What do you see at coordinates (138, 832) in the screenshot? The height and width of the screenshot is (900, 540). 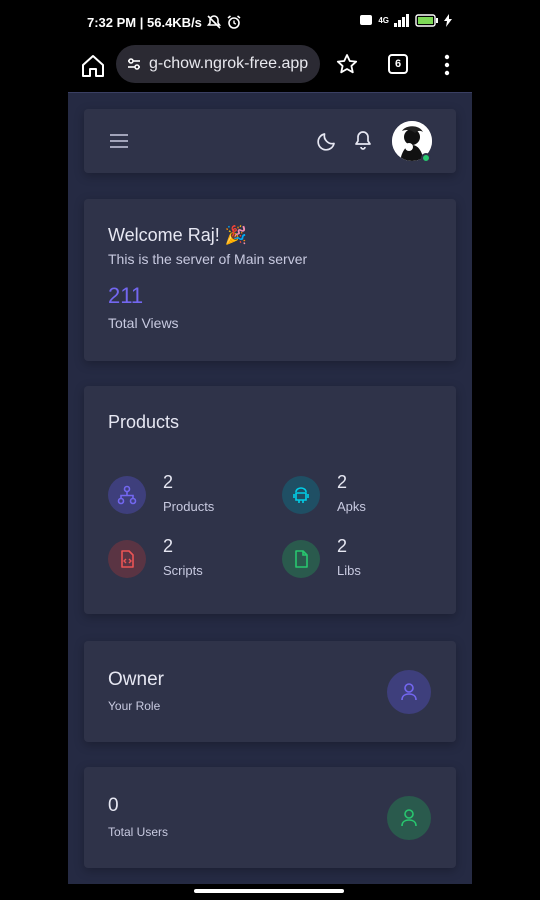 I see `total-users-label: Total Users` at bounding box center [138, 832].